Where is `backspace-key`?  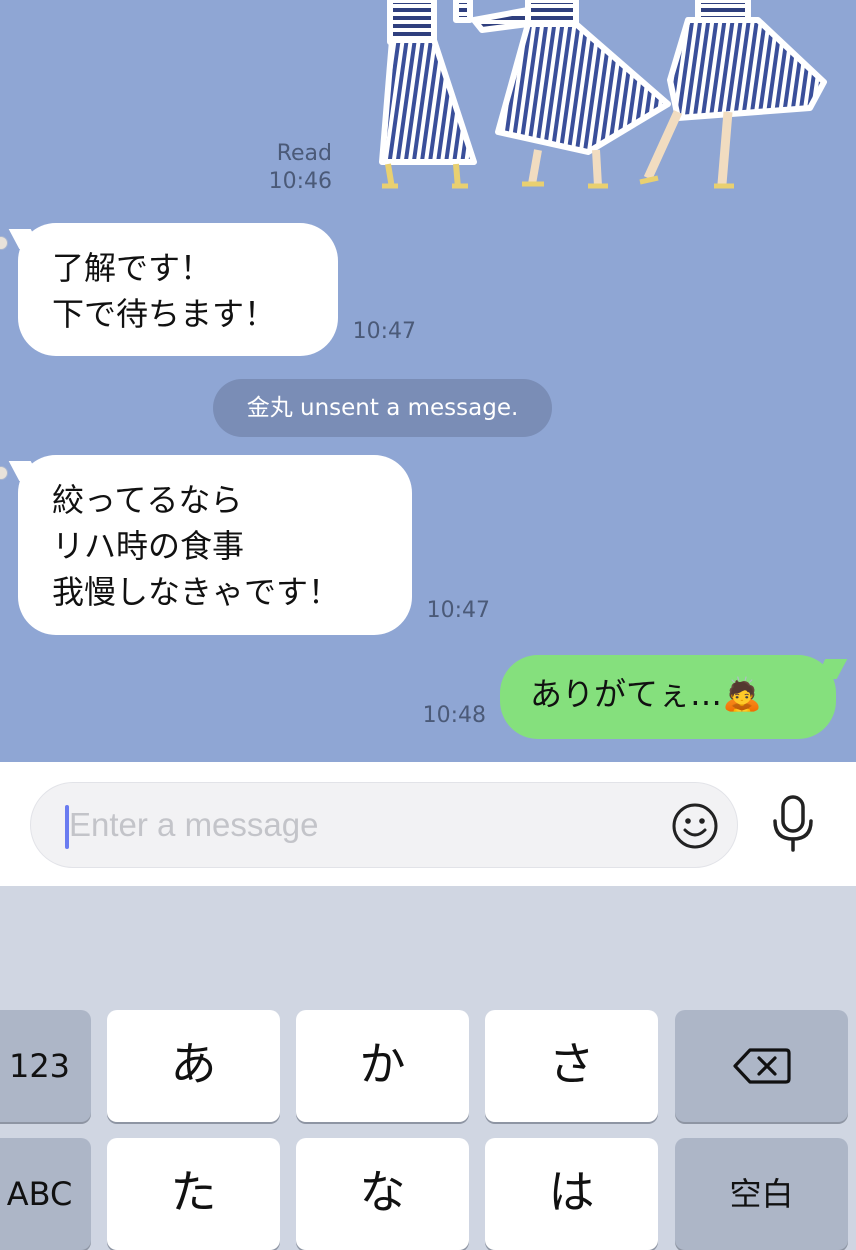
backspace-key is located at coordinates (761, 1066).